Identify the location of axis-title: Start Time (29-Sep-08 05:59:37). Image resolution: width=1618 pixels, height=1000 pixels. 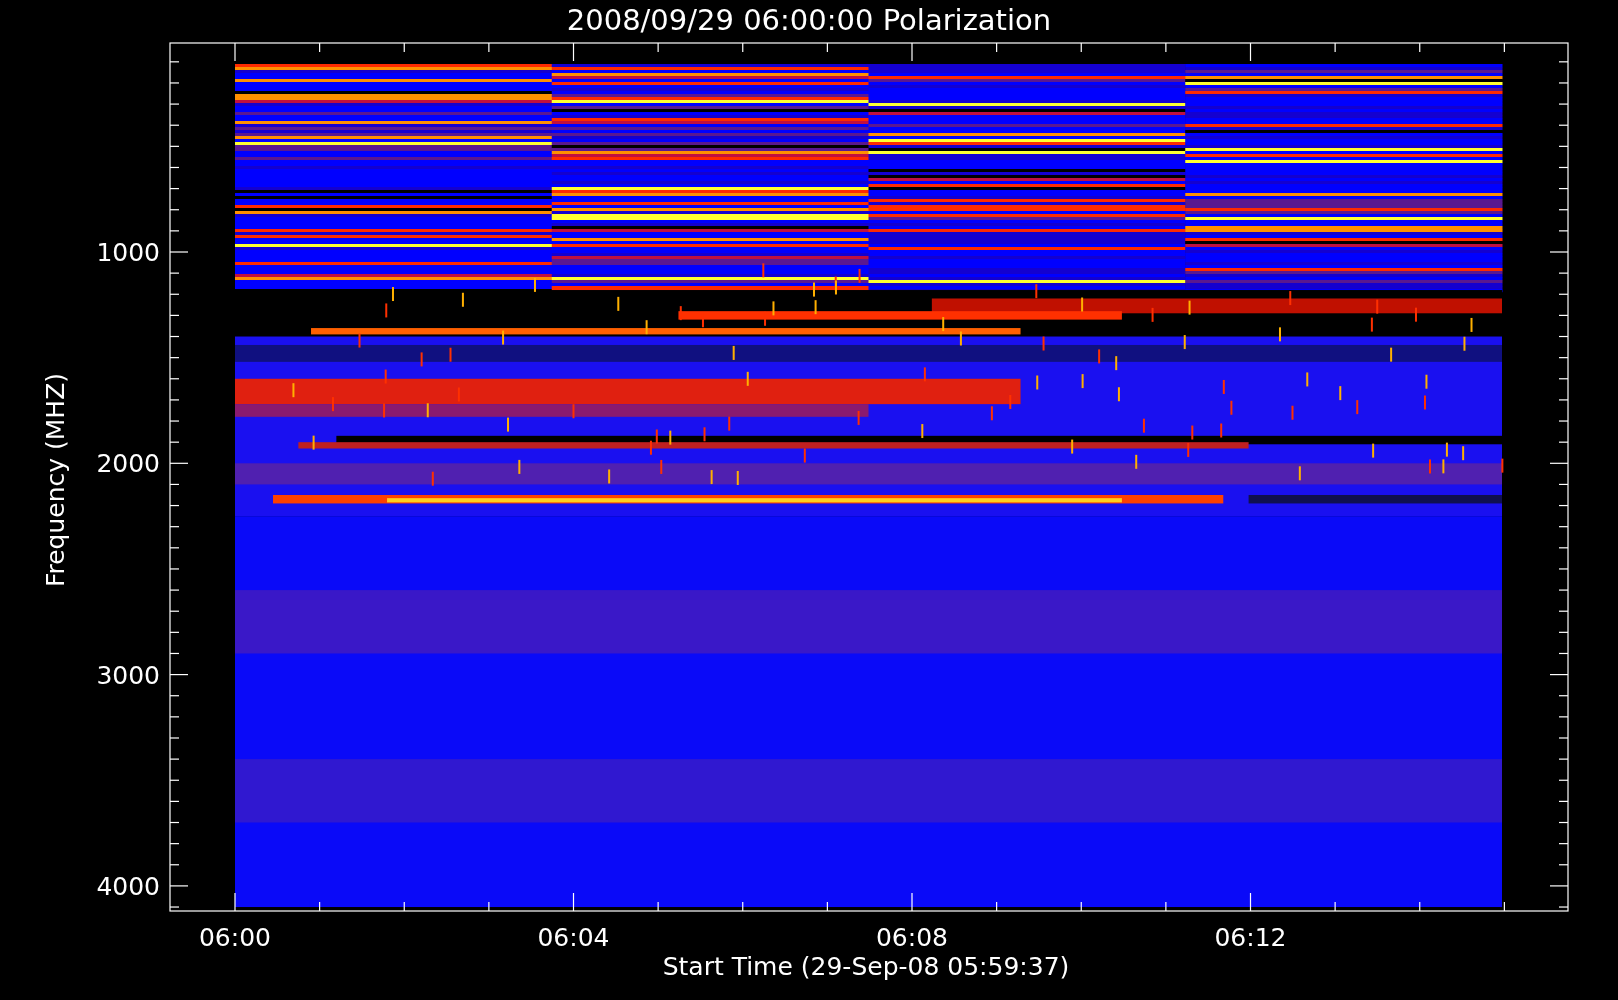
(866, 966).